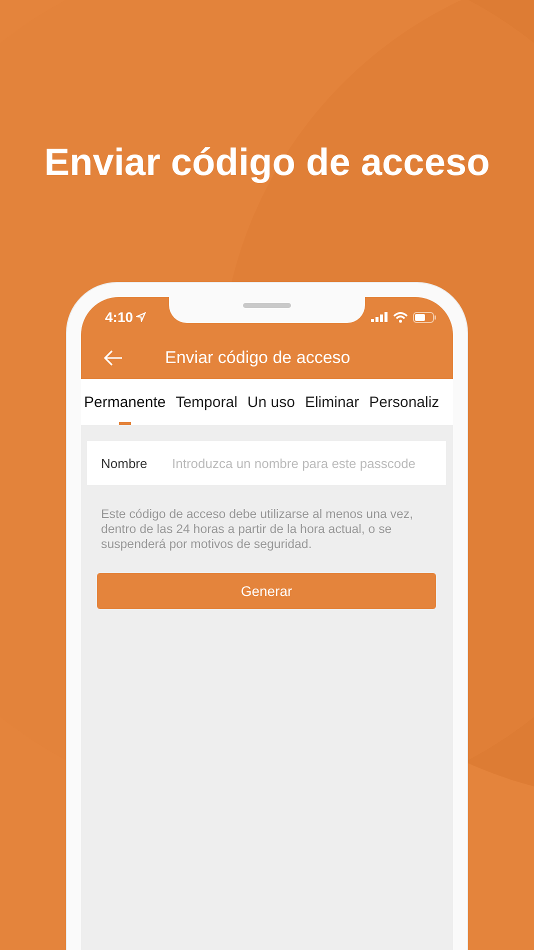 This screenshot has height=950, width=534. What do you see at coordinates (124, 463) in the screenshot?
I see `field-label: Nombre` at bounding box center [124, 463].